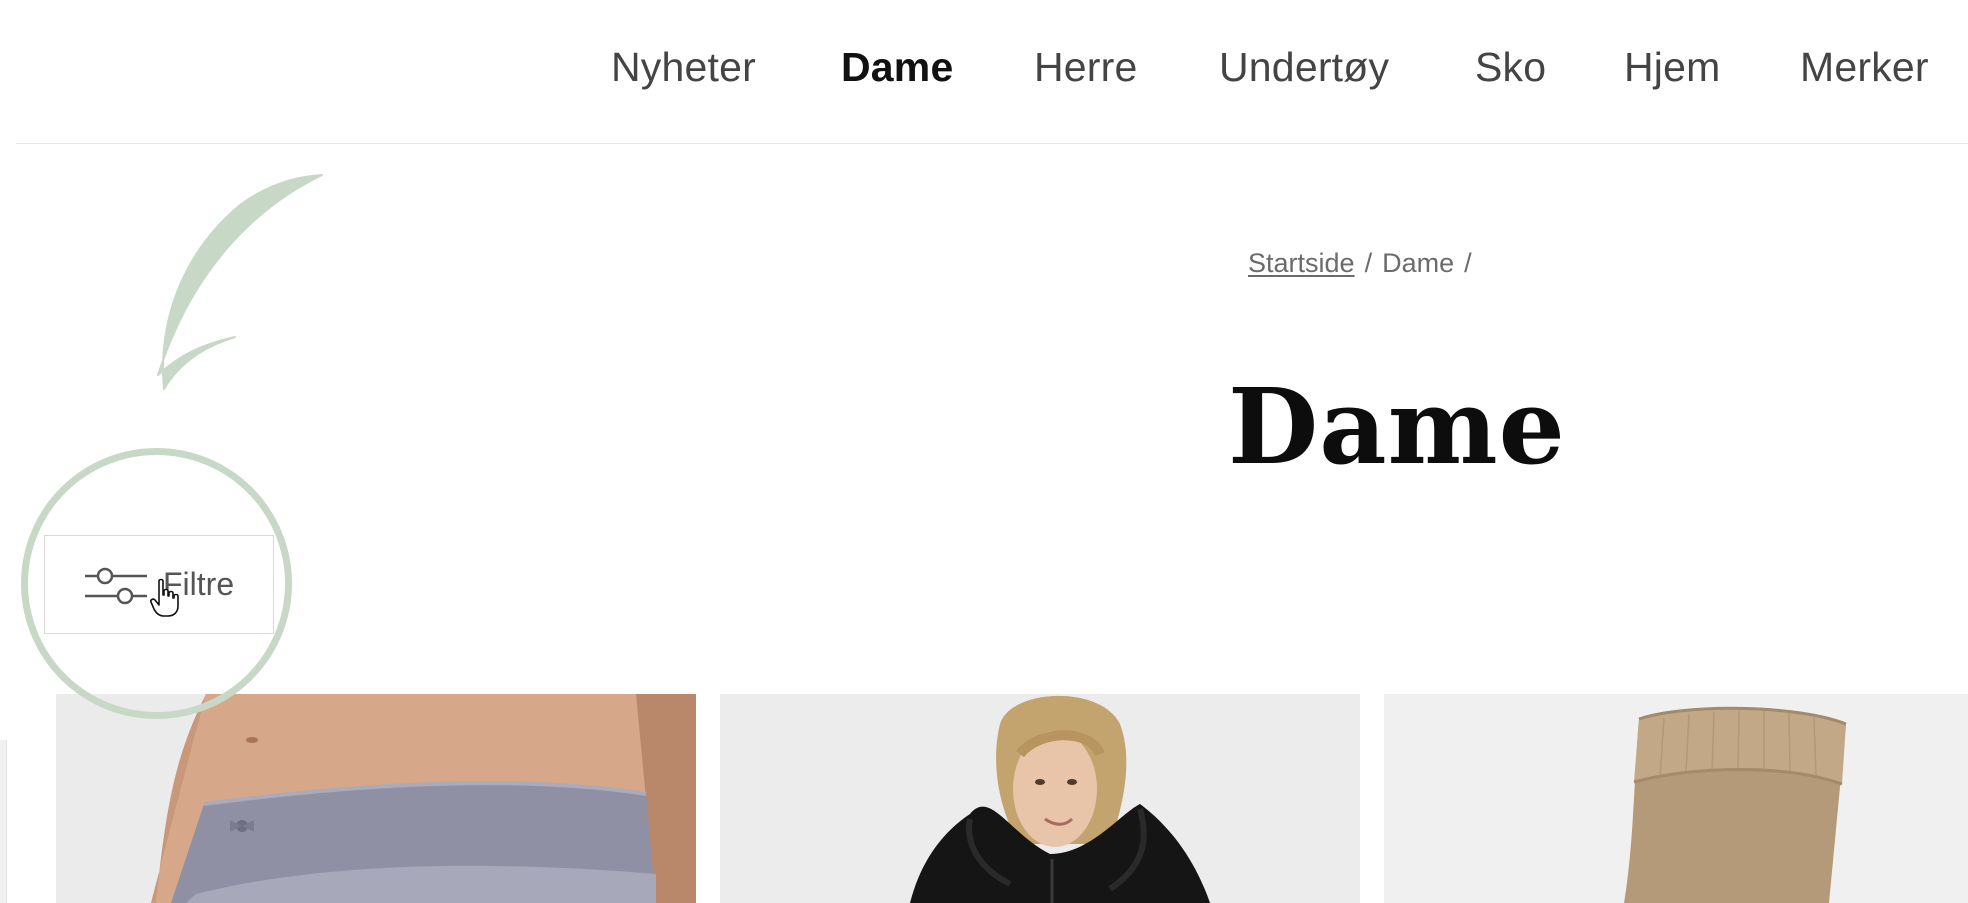 The image size is (1968, 903). What do you see at coordinates (240, 282) in the screenshot?
I see `annotation-arrow-icon` at bounding box center [240, 282].